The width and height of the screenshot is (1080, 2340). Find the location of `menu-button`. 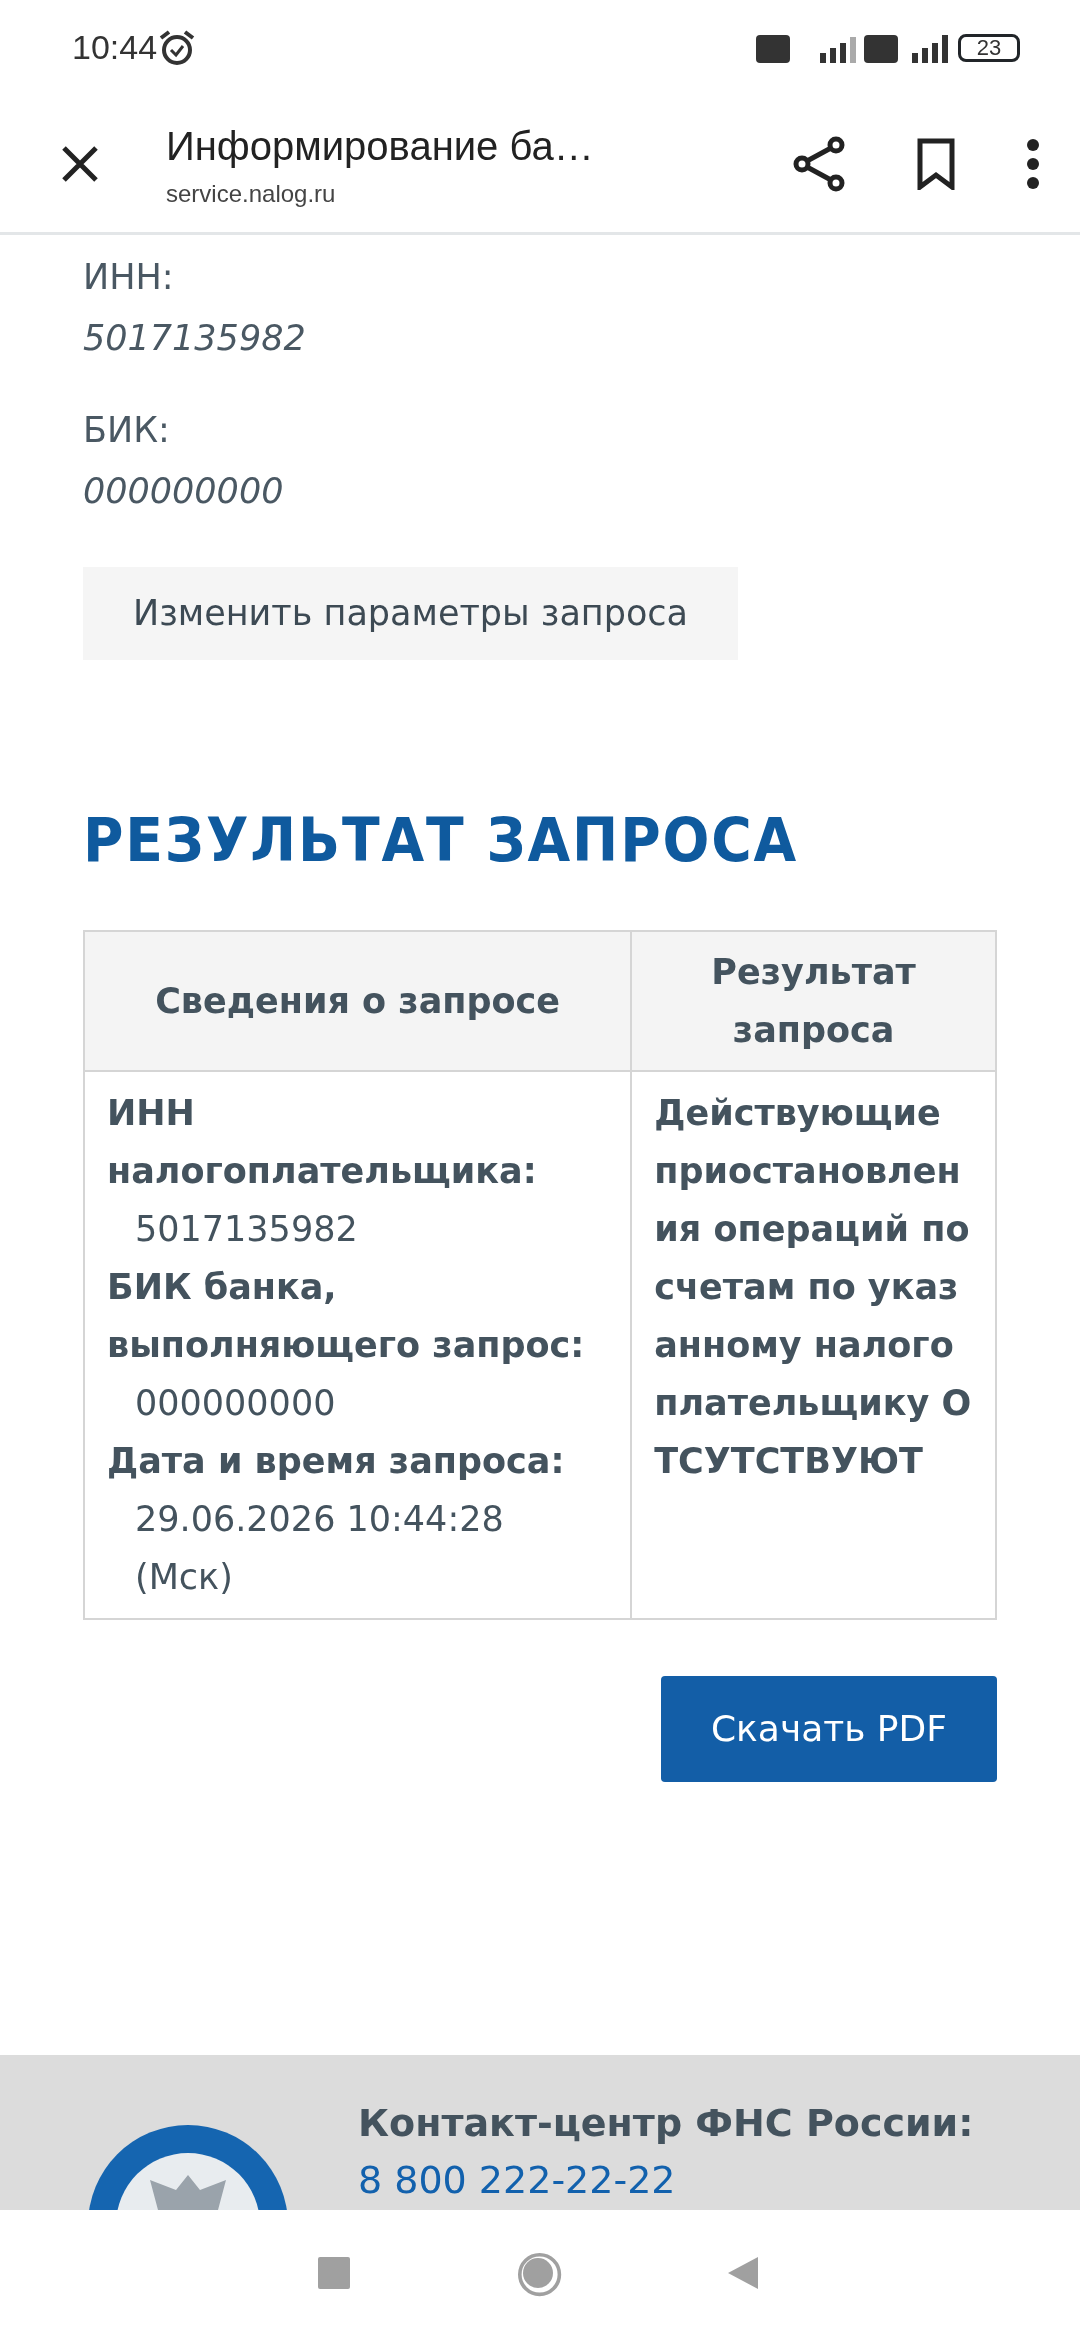

menu-button is located at coordinates (1033, 163).